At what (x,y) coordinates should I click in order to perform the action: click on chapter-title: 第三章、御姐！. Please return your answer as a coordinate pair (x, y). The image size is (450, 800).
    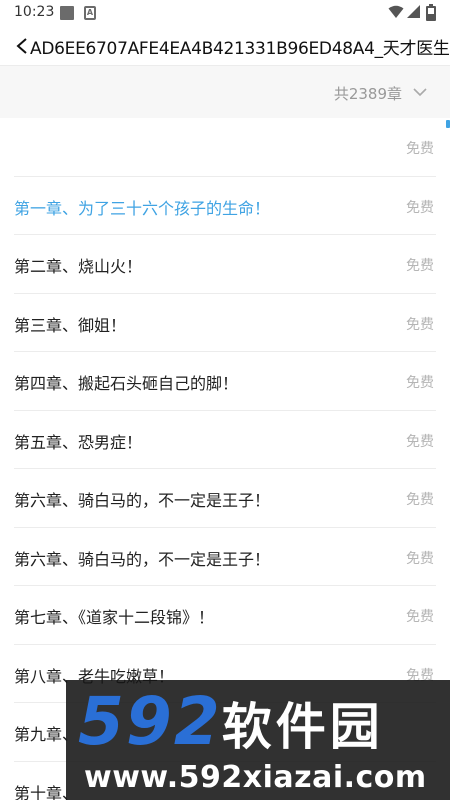
    Looking at the image, I should click on (70, 325).